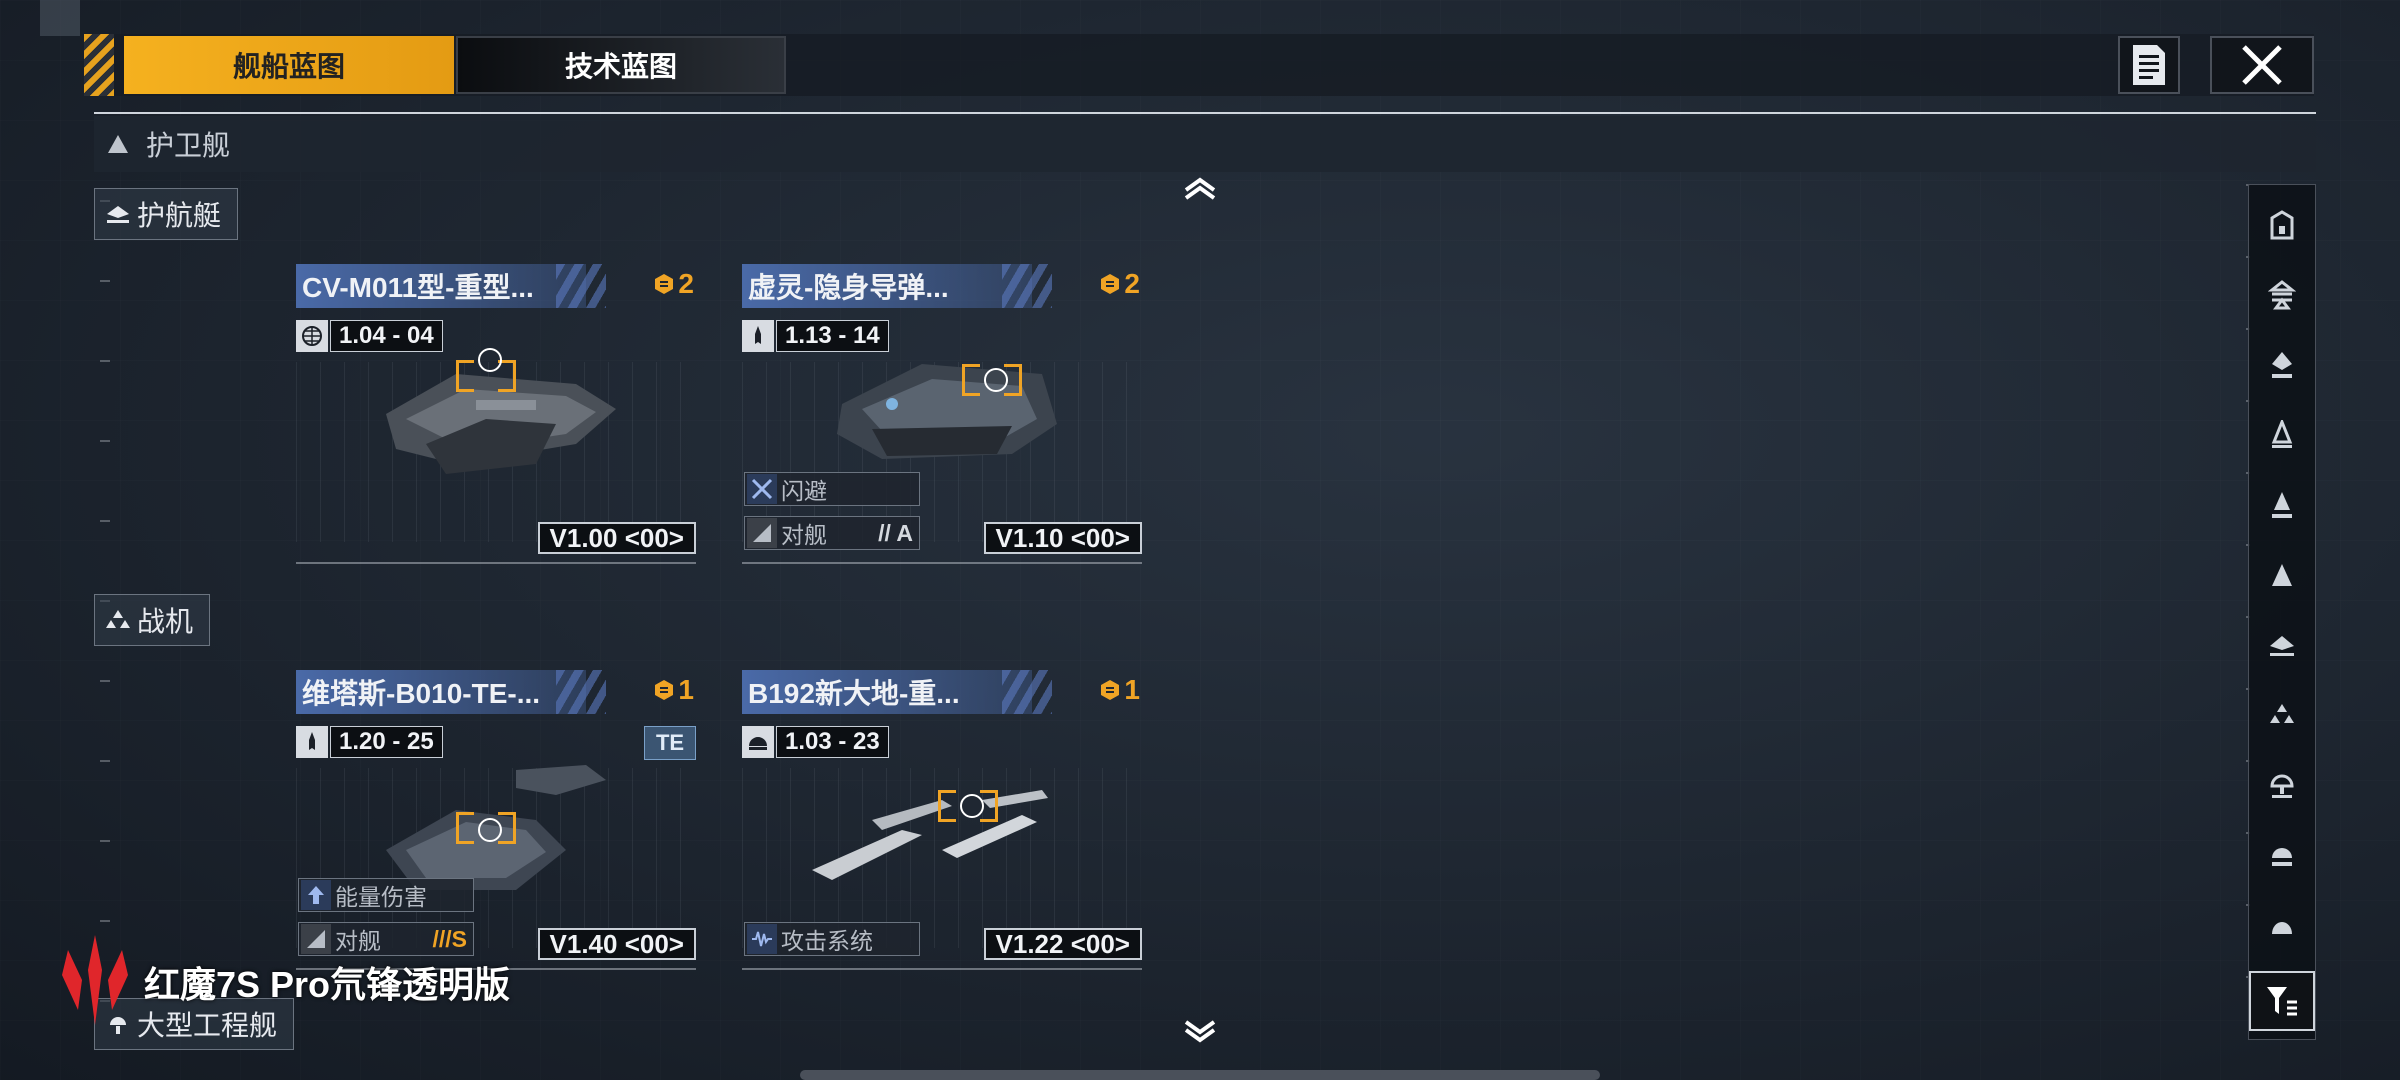 The image size is (2400, 1080). What do you see at coordinates (118, 144) in the screenshot?
I see `collapse-triangle-icon` at bounding box center [118, 144].